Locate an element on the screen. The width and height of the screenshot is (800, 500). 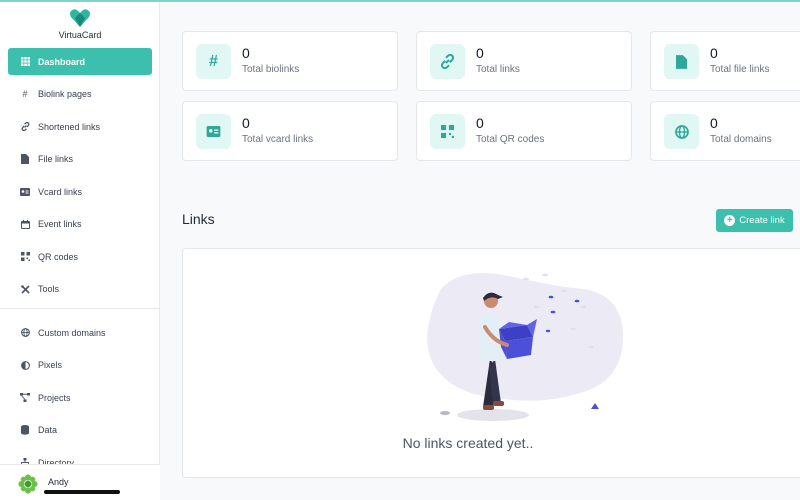
stat-card-vcard-links: 0 Total vcard links is located at coordinates (290, 131).